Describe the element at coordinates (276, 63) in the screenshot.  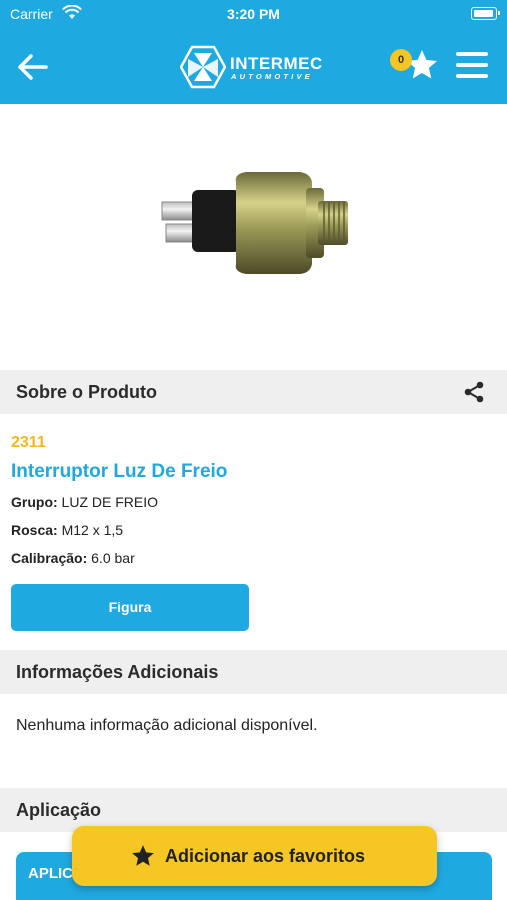
I see `logo-brand-text: INTERMEC` at that location.